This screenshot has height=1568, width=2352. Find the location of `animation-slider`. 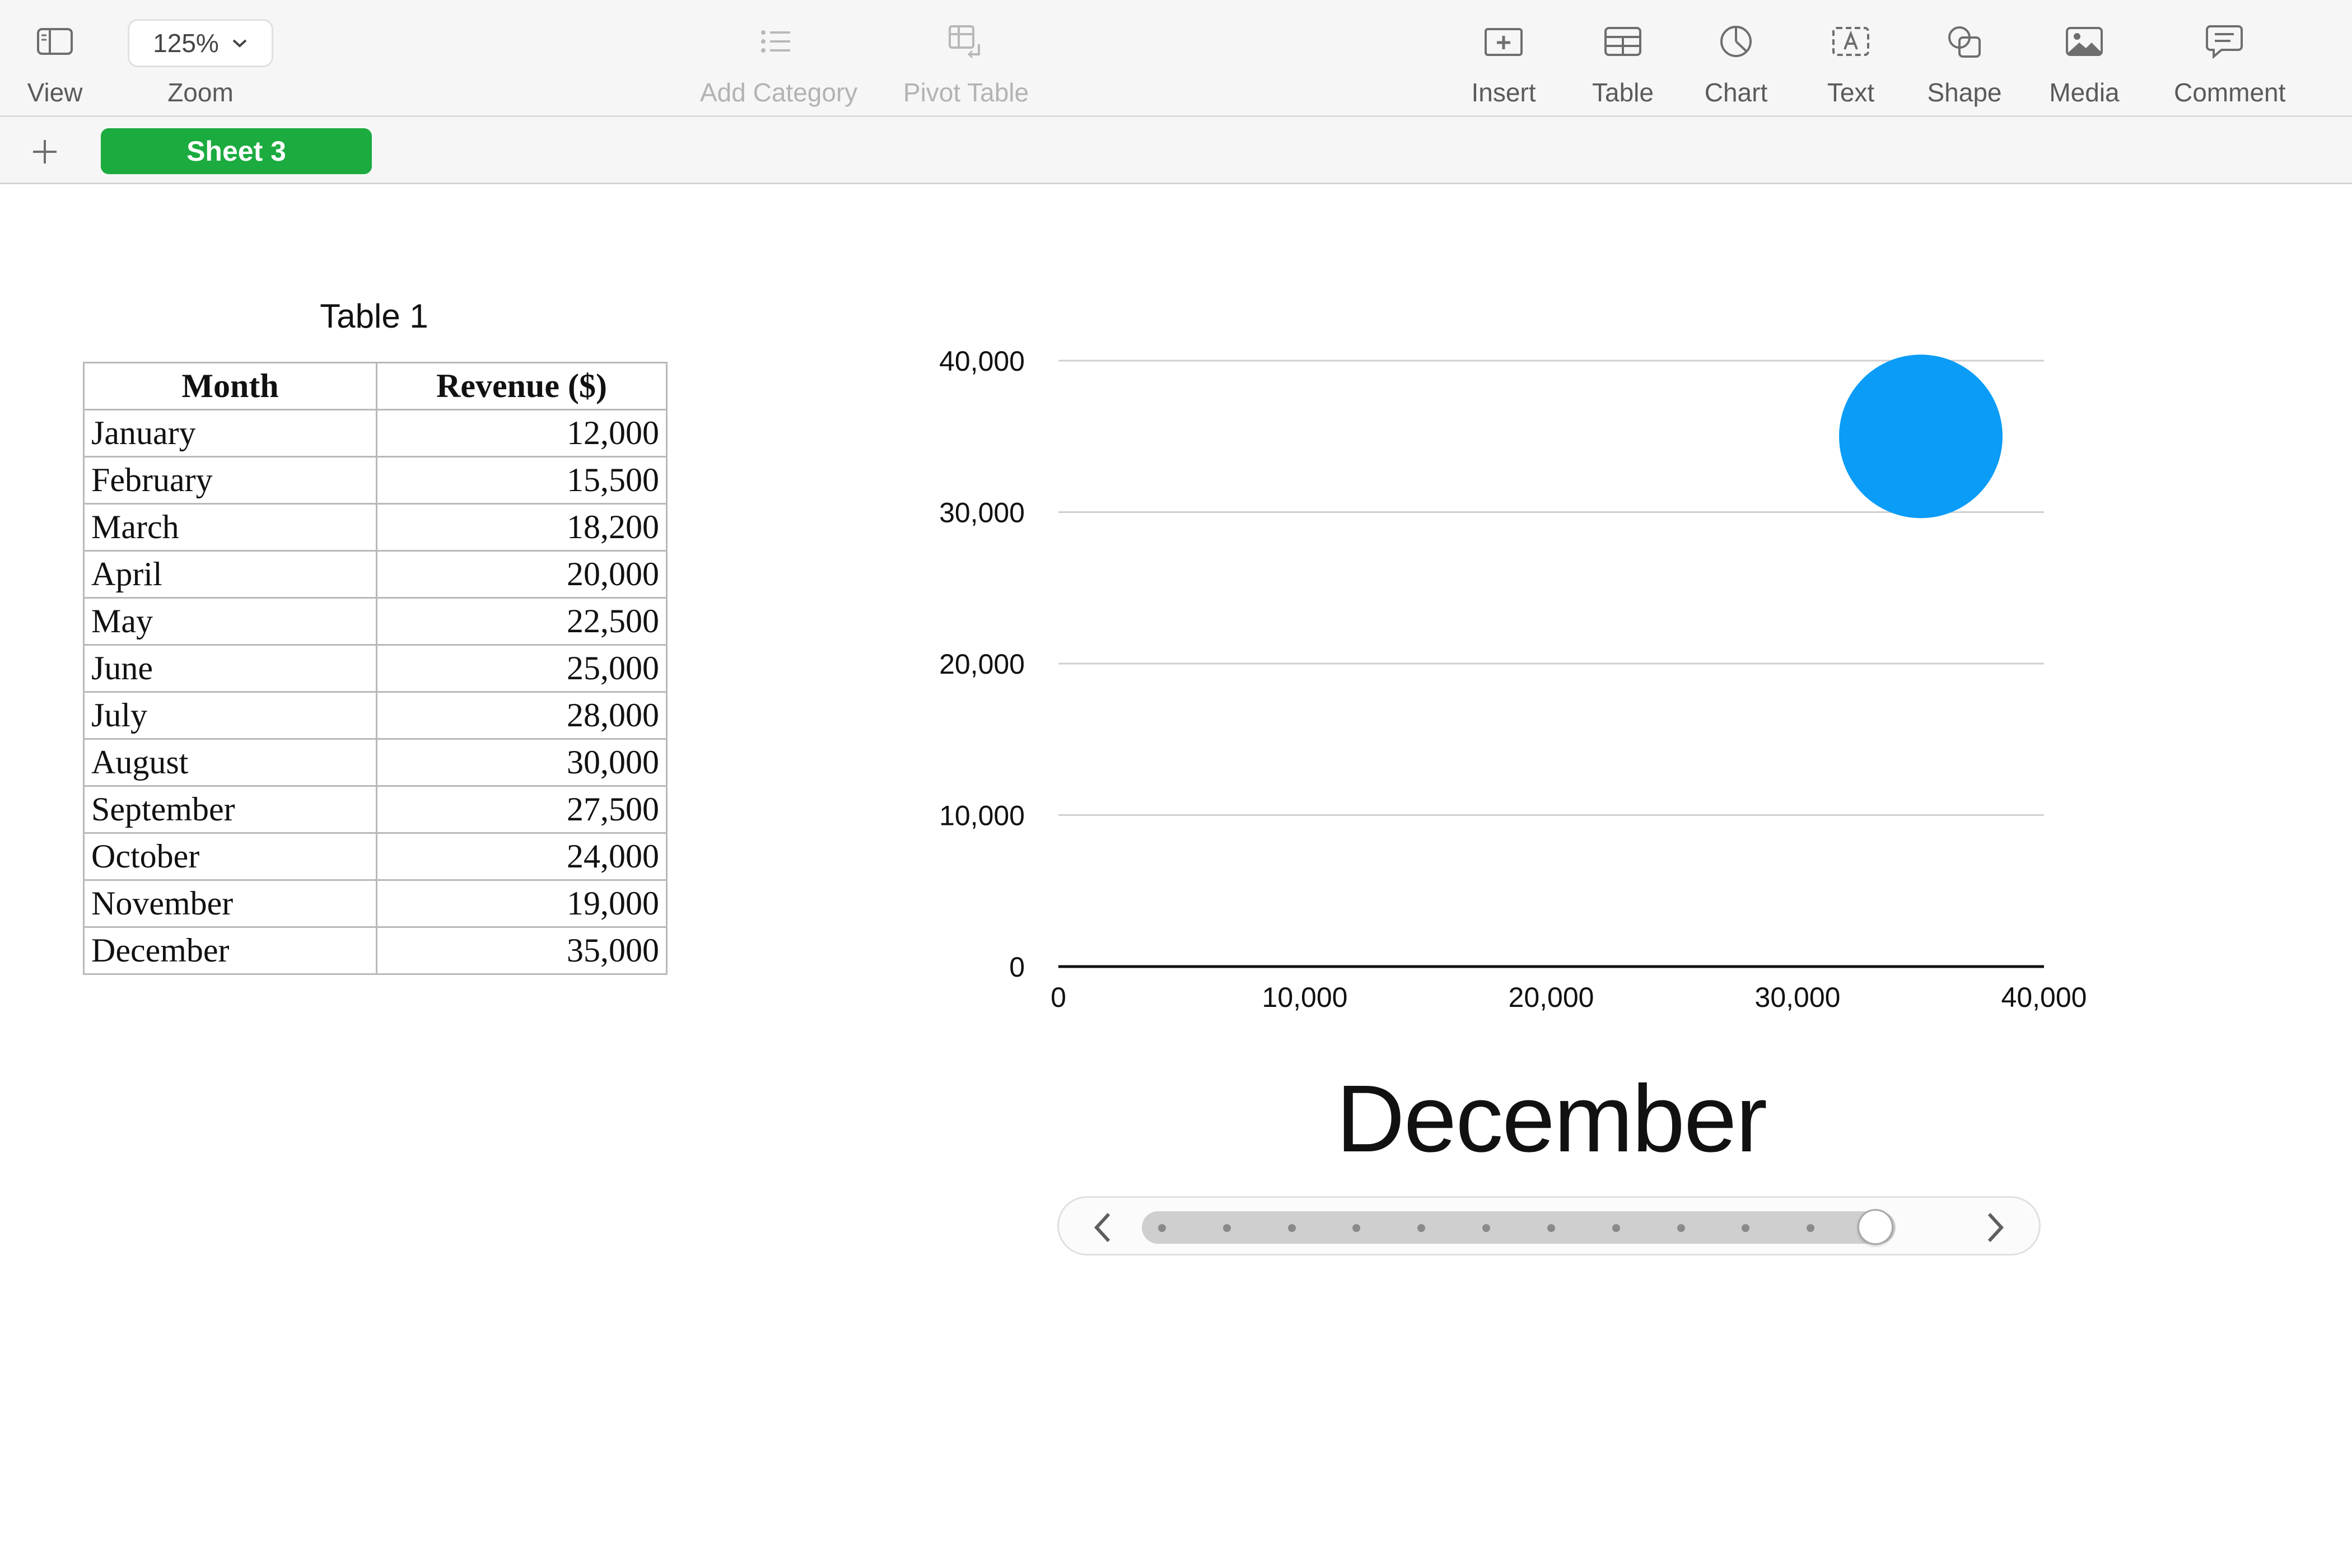

animation-slider is located at coordinates (1549, 1226).